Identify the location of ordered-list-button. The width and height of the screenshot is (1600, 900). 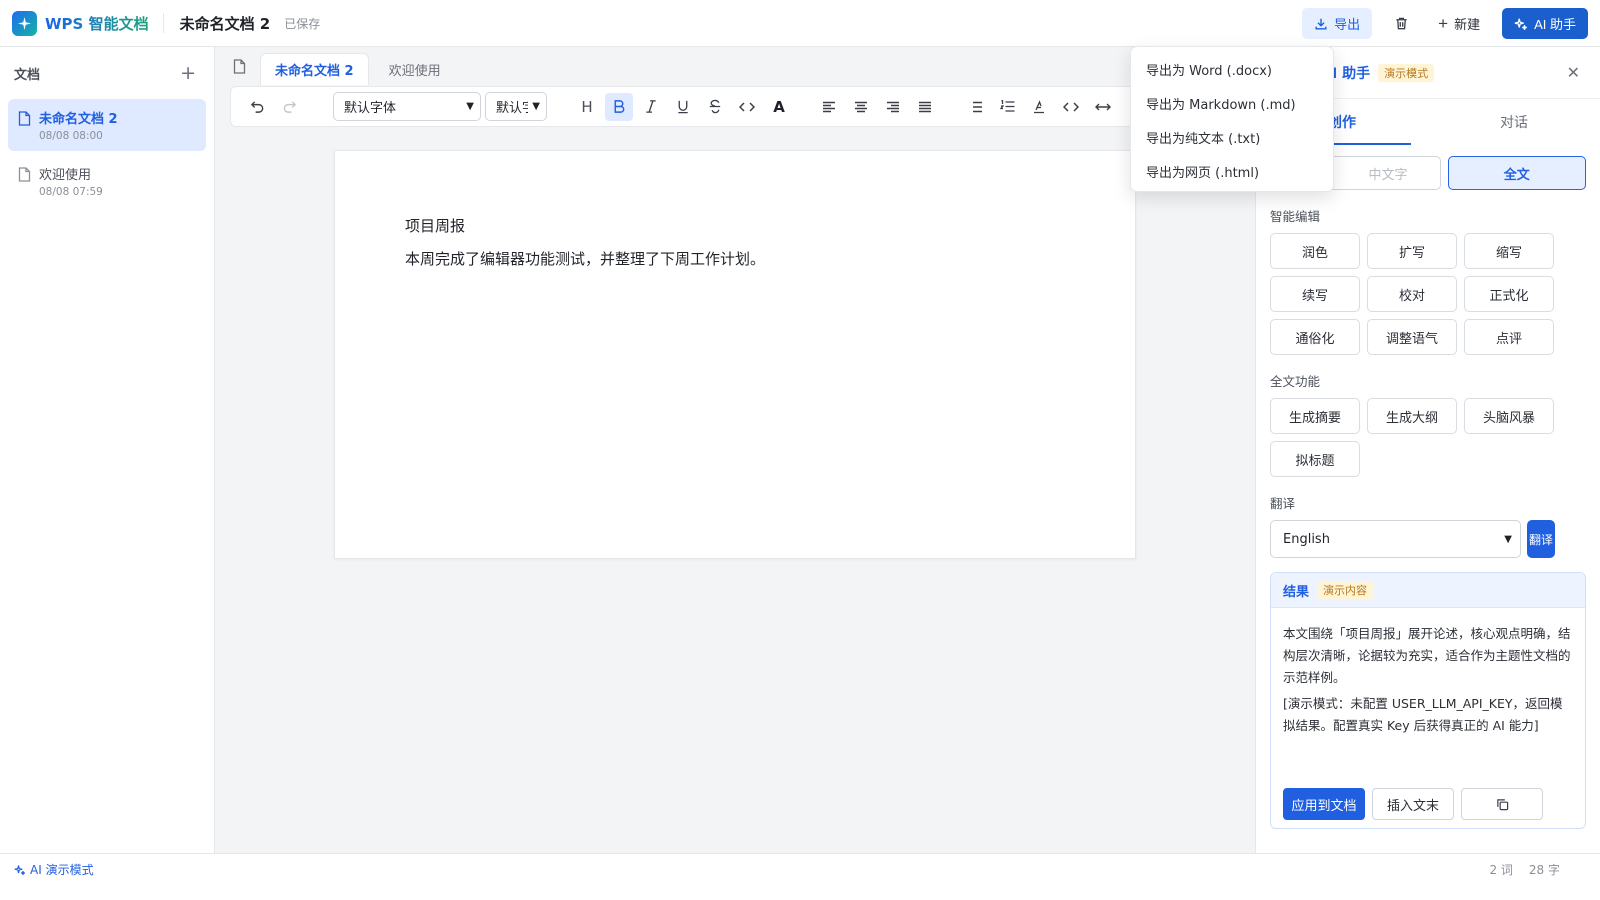
(1007, 107).